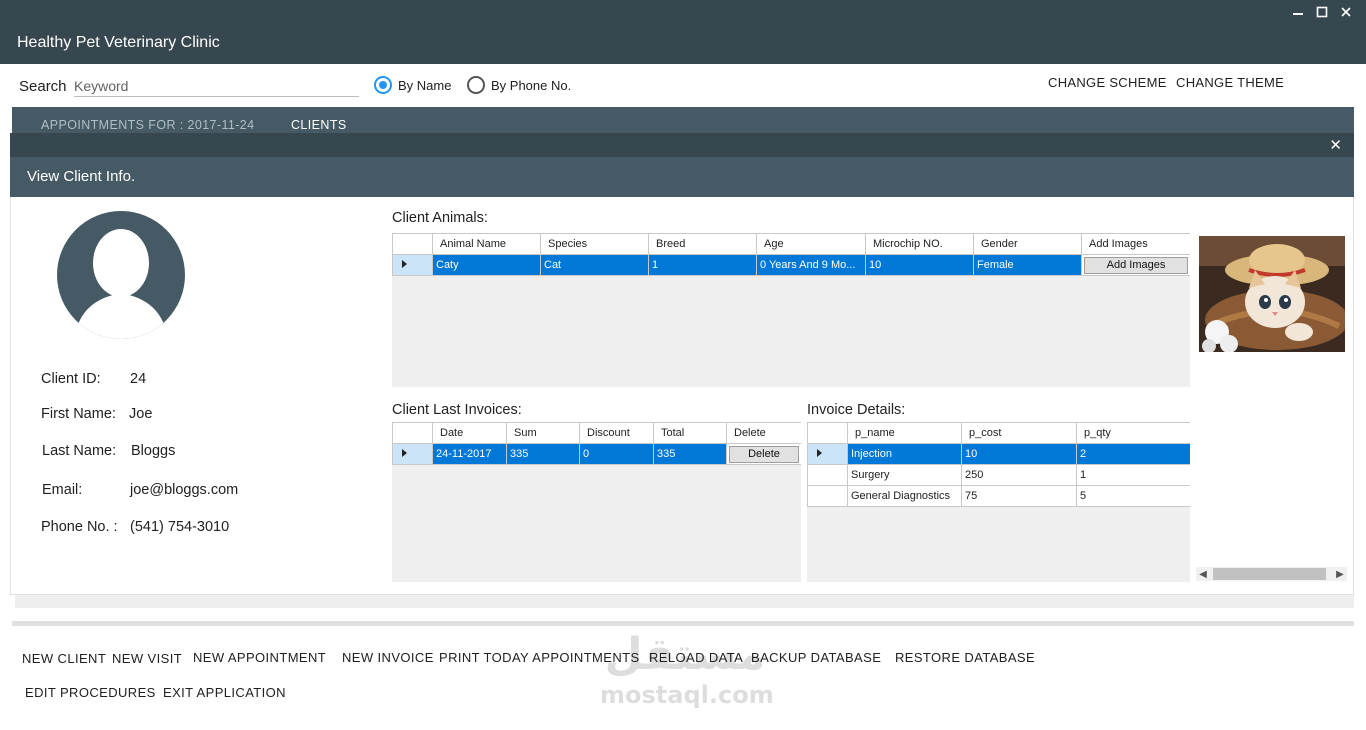 Image resolution: width=1366 pixels, height=730 pixels. I want to click on invoice-discount-cell: 0, so click(616, 454).